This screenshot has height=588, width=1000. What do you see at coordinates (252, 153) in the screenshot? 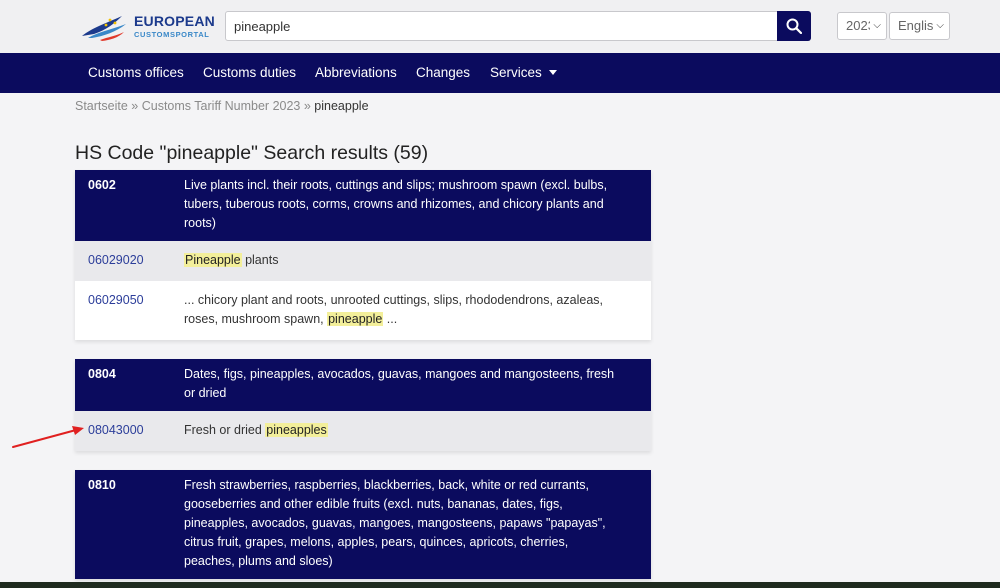
I see `page-title: HS Code "pineapple" Search results (59)` at bounding box center [252, 153].